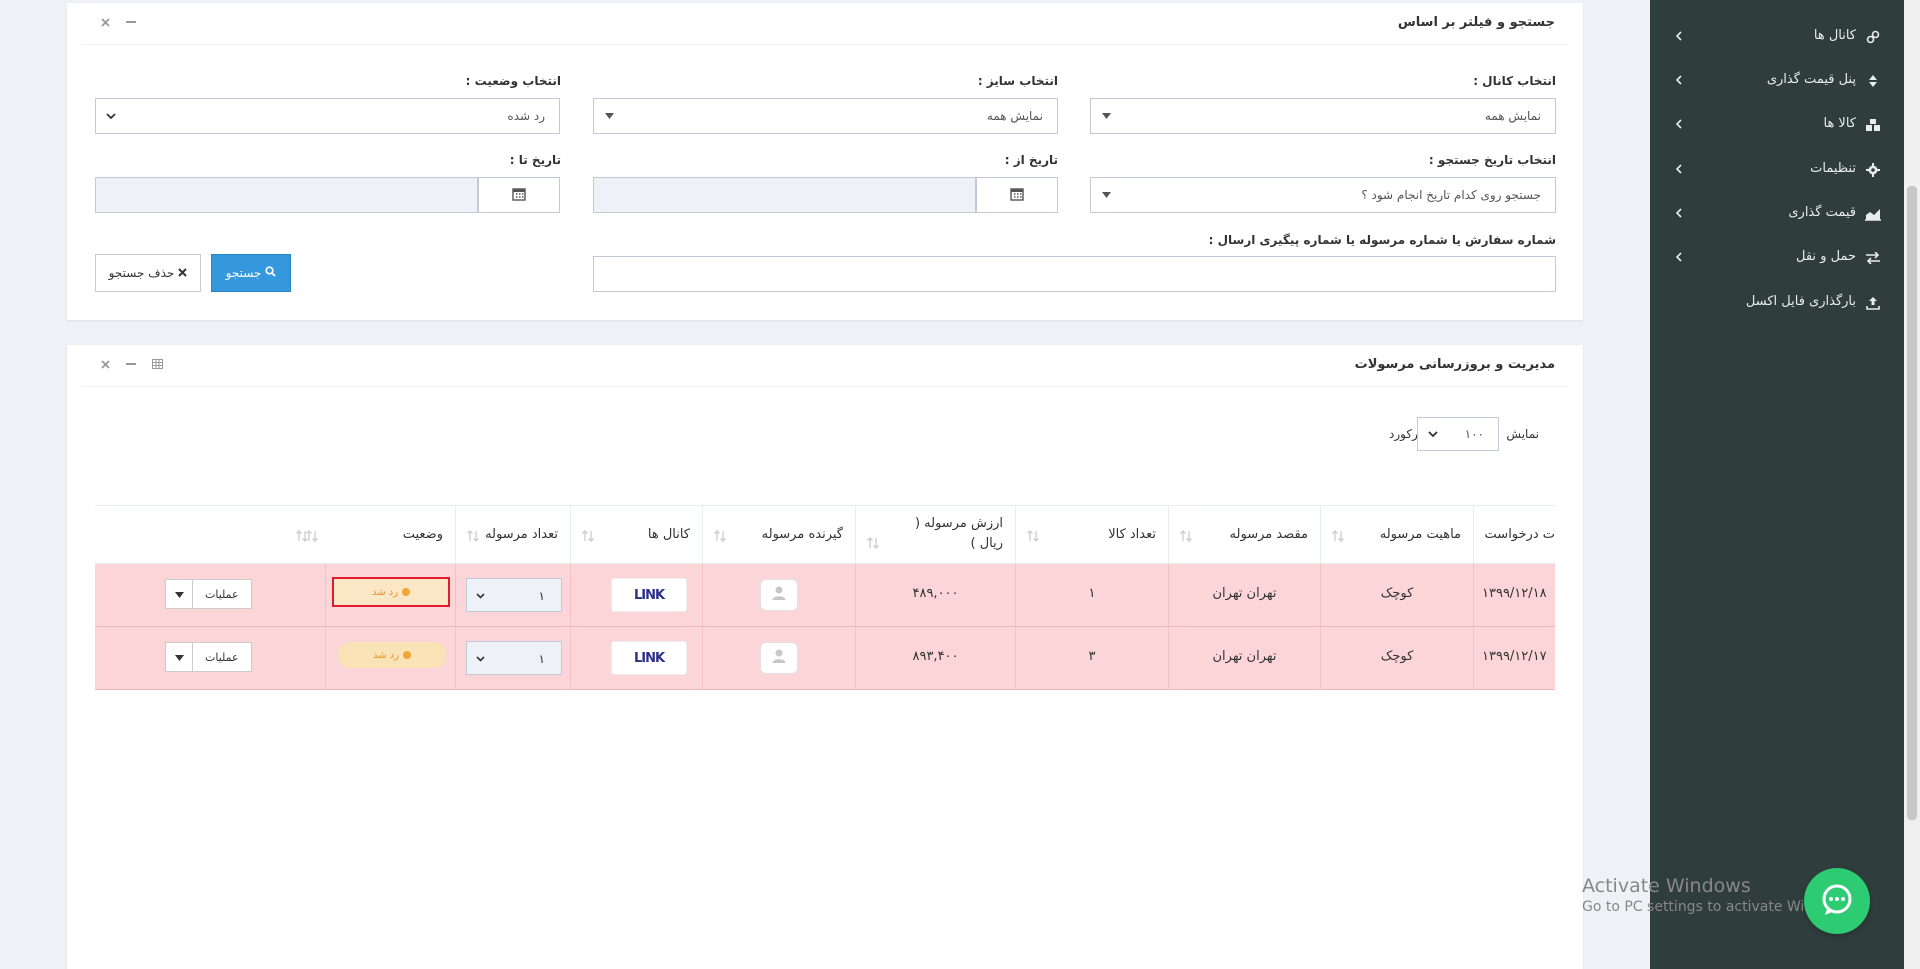 The image size is (1920, 969). What do you see at coordinates (1014, 116) in the screenshot?
I see `size-select-value: نمایش همه` at bounding box center [1014, 116].